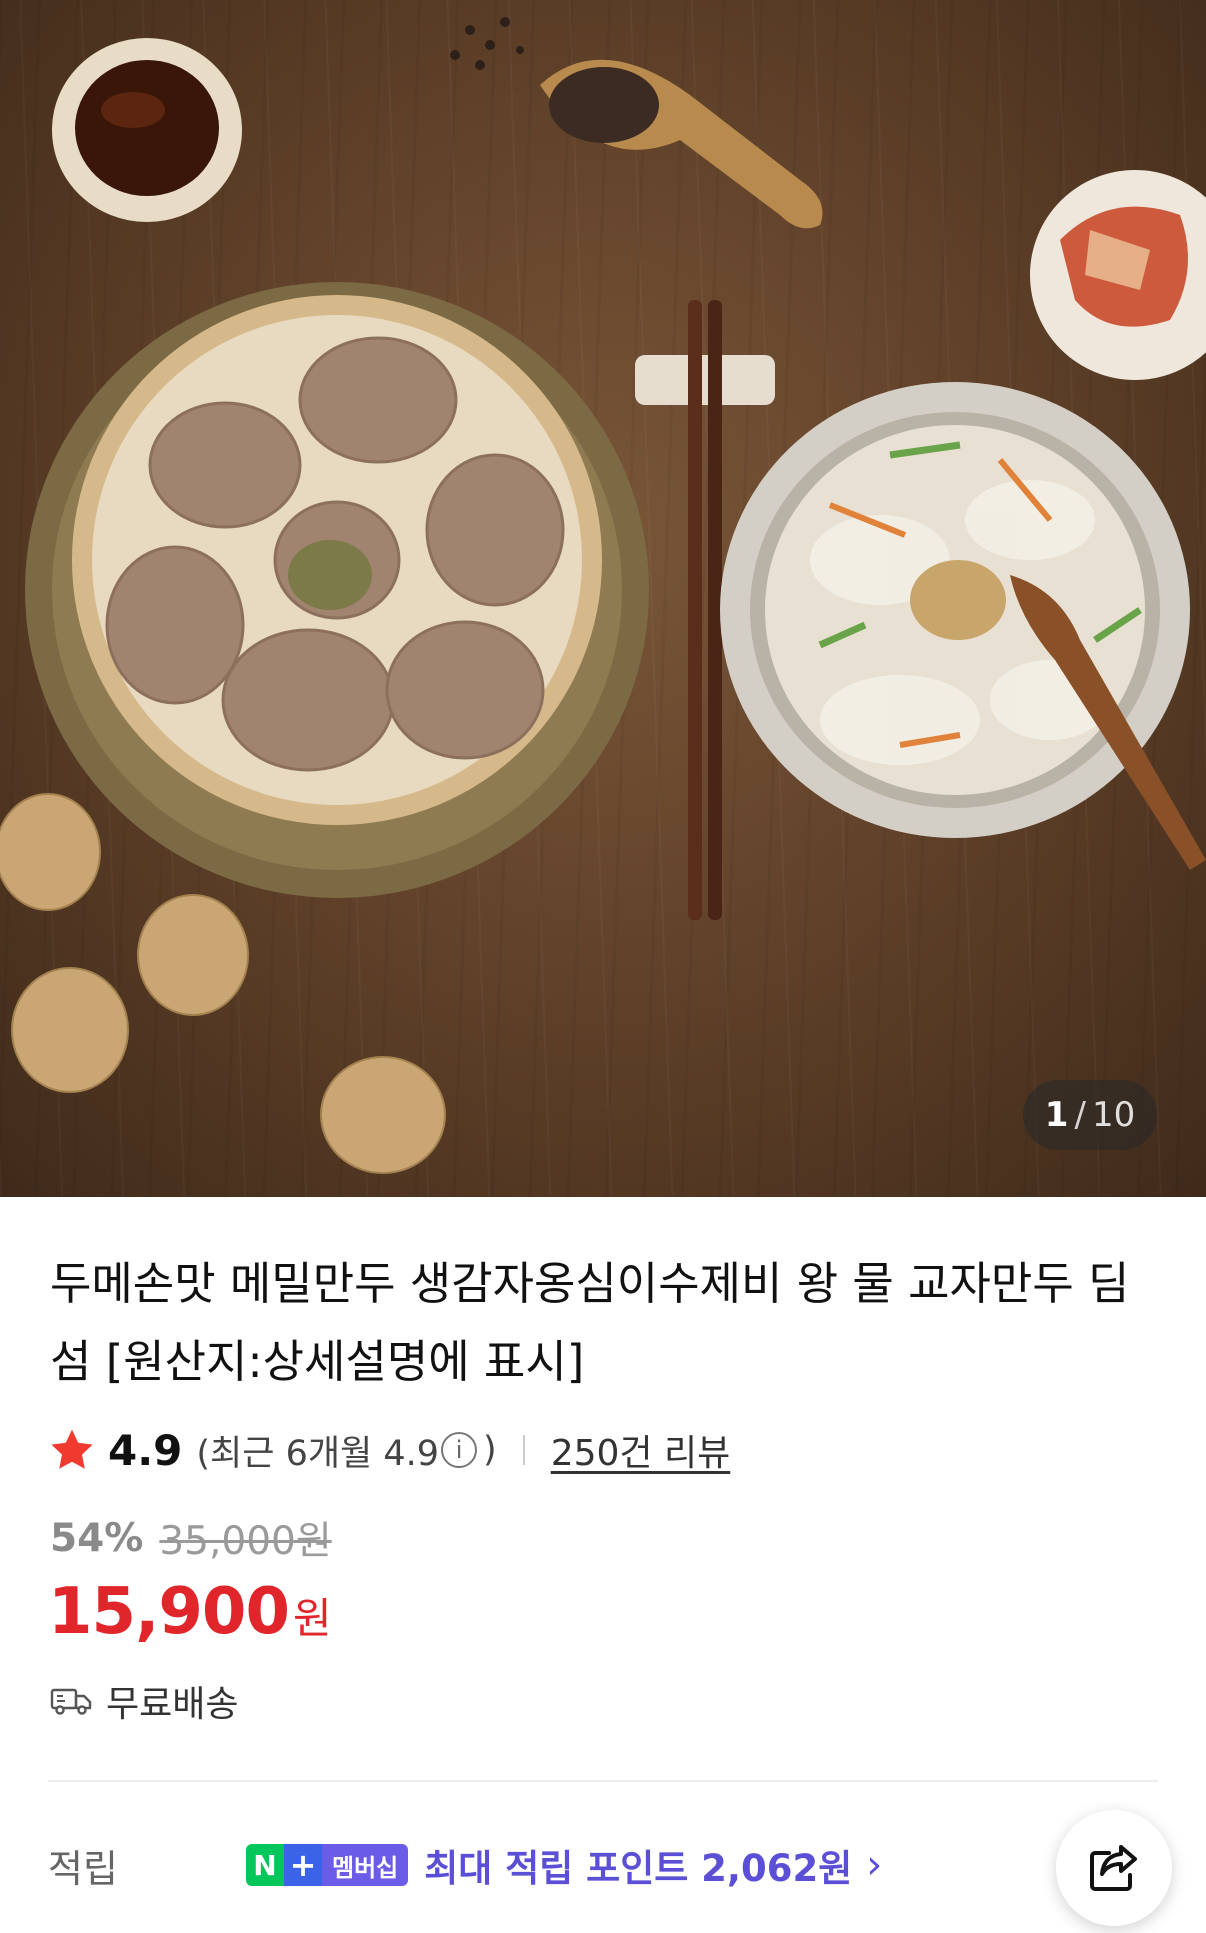  Describe the element at coordinates (459, 1450) in the screenshot. I see `info-icon: i` at that location.